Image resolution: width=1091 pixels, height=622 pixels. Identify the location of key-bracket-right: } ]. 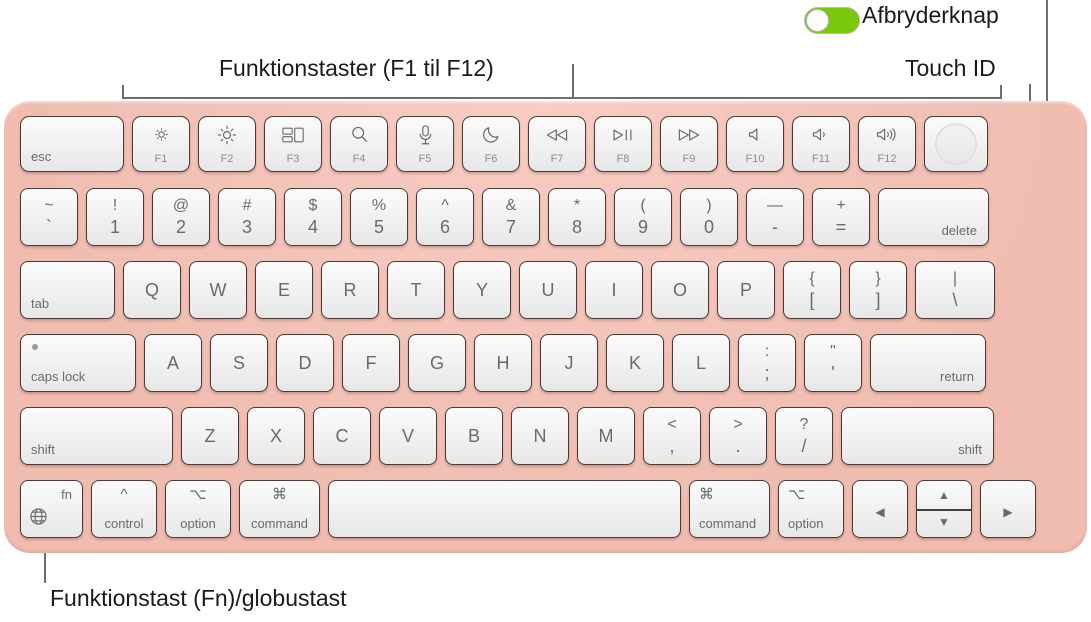
(878, 290).